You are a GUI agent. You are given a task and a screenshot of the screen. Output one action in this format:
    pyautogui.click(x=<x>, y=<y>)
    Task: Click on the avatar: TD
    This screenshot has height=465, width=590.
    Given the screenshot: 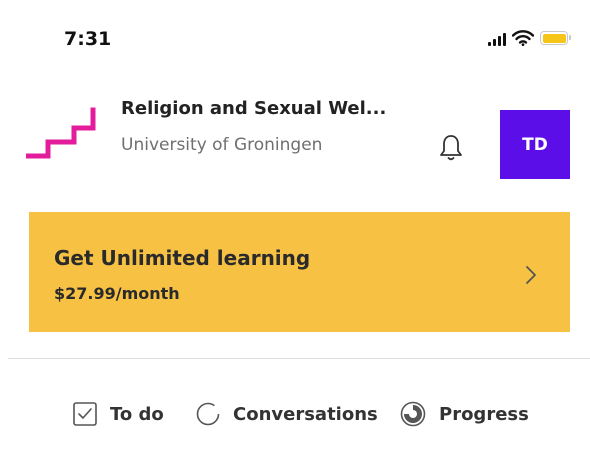 What is the action you would take?
    pyautogui.click(x=535, y=144)
    